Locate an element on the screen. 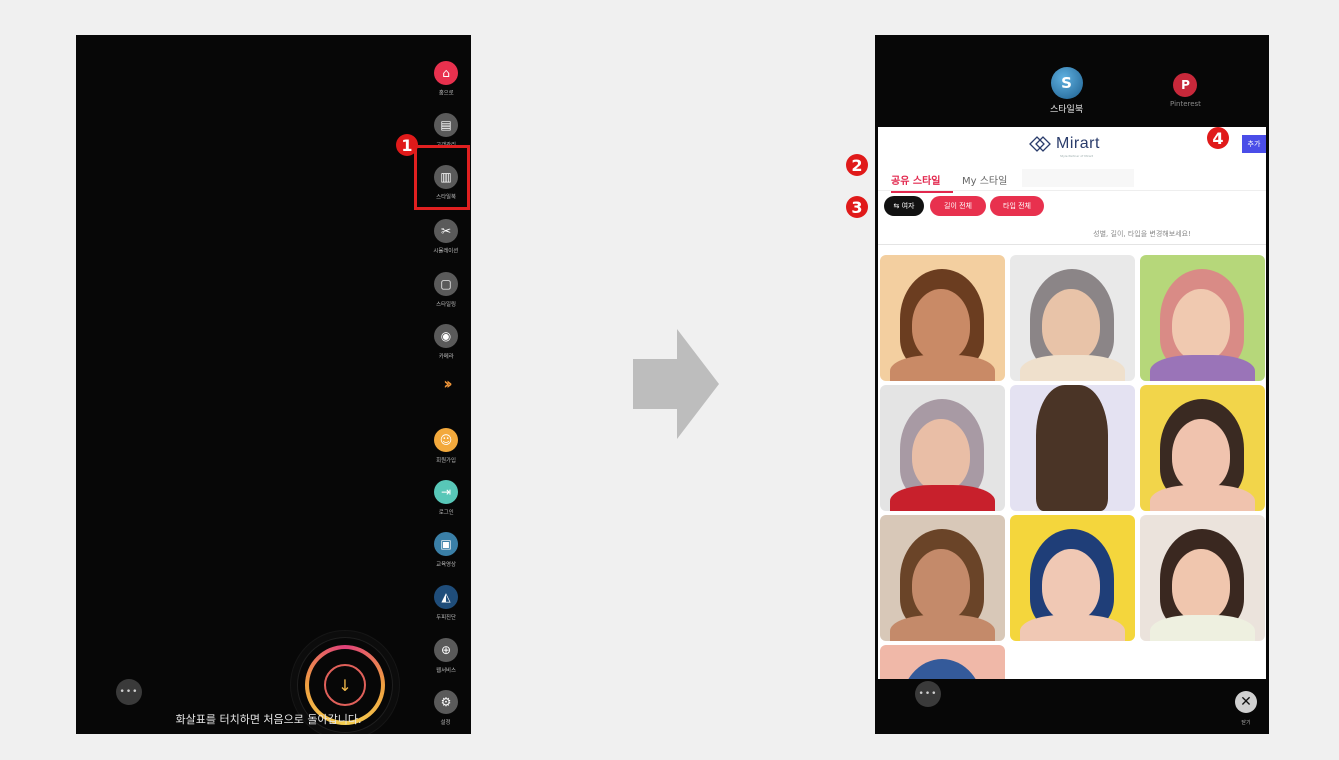 The image size is (1339, 760). more-button-right: ••• is located at coordinates (928, 694).